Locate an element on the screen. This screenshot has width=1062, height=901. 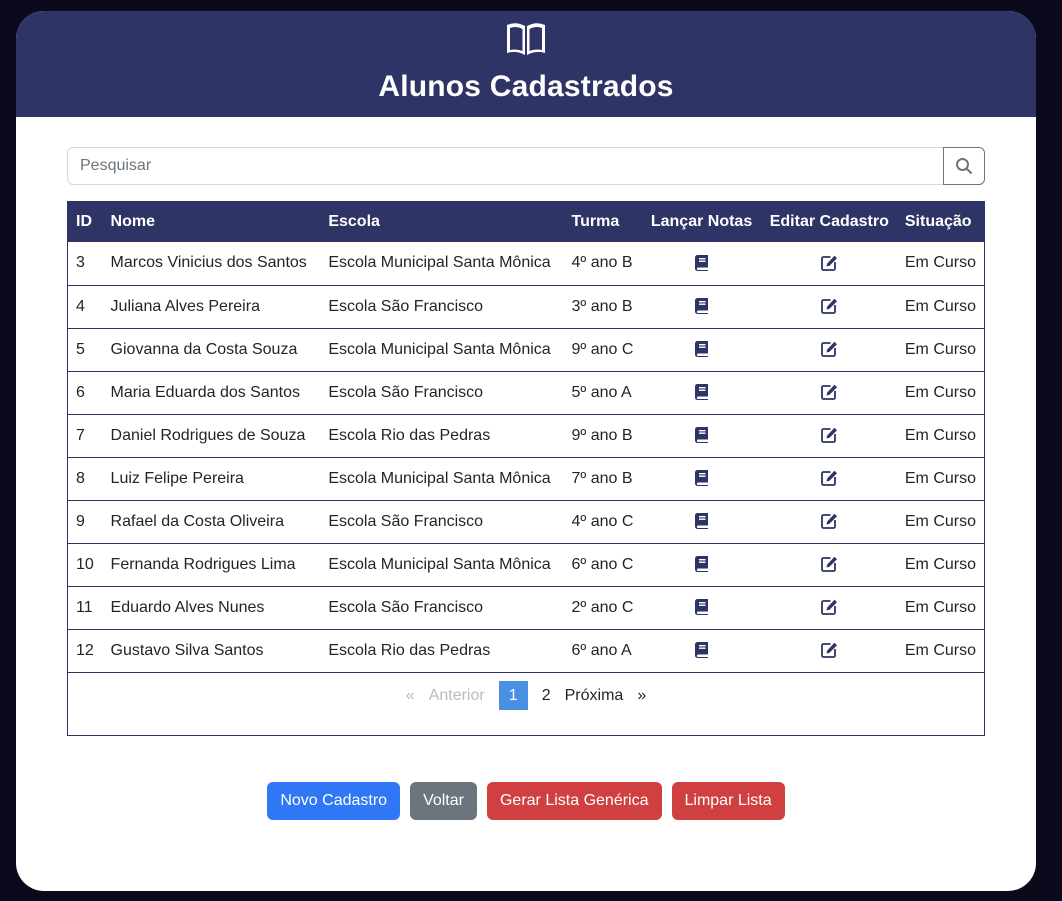
cell-id: 12 is located at coordinates (85, 650).